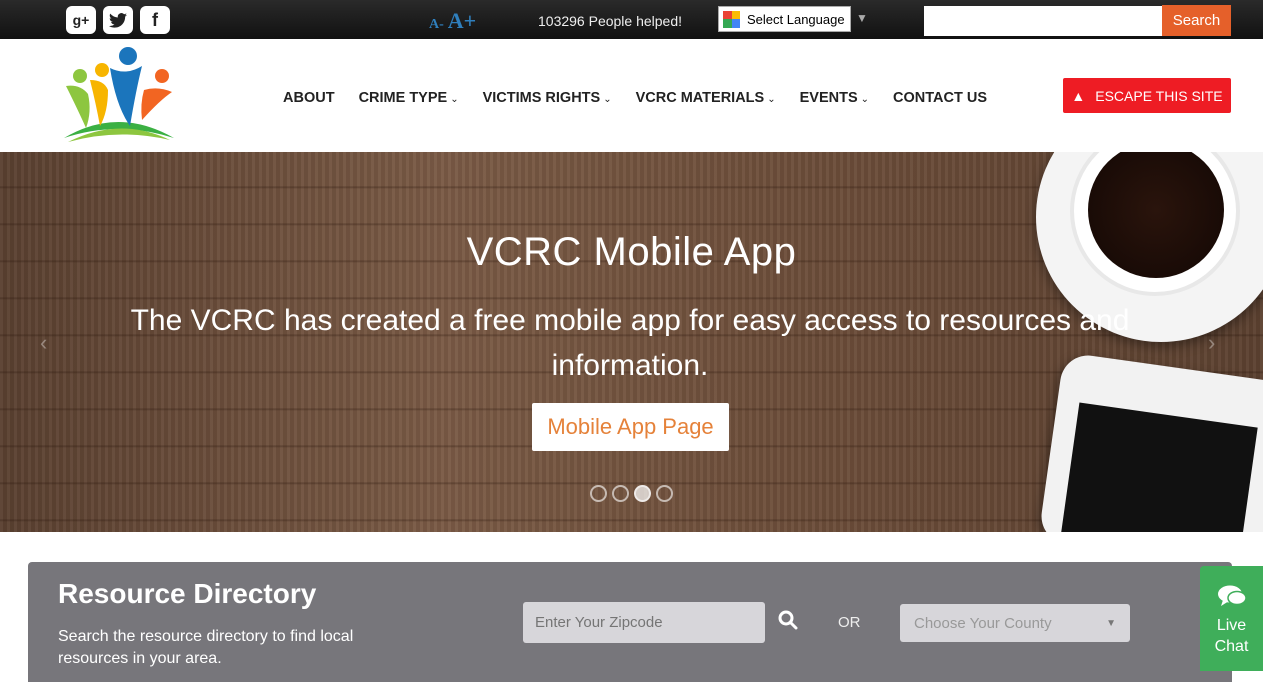 The image size is (1263, 682). I want to click on mobile-app-page-button: Mobile App Page, so click(630, 427).